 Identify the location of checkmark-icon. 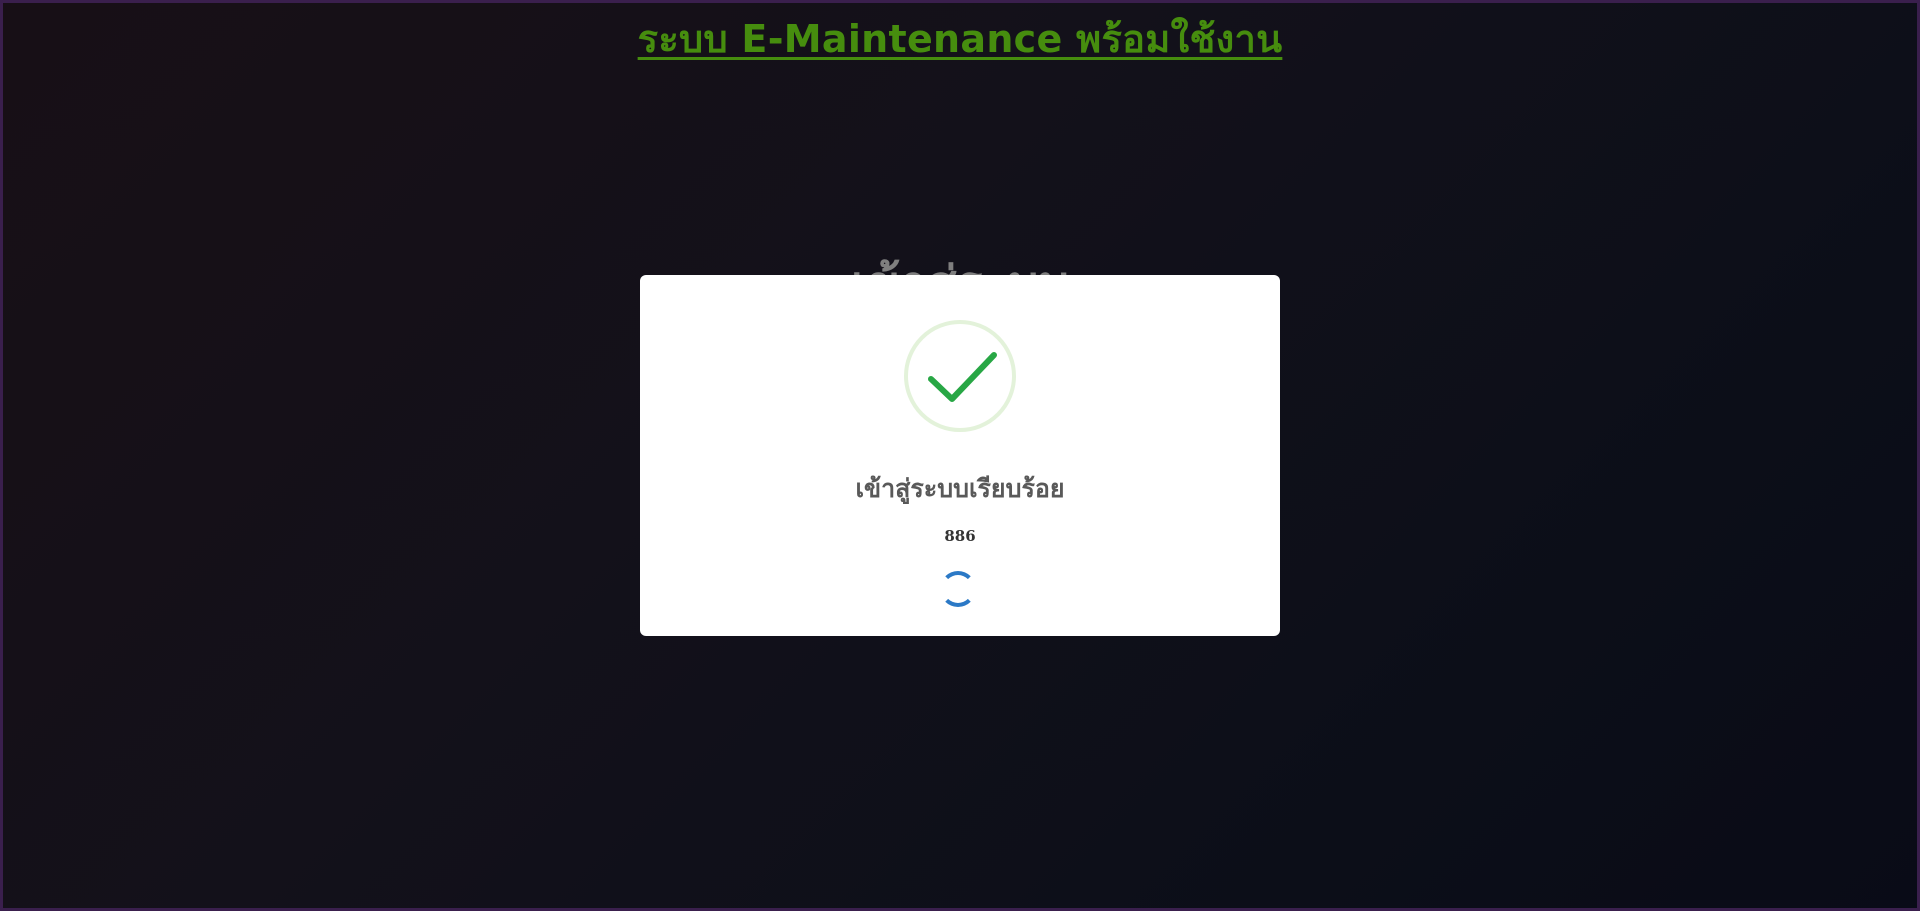
(962, 377).